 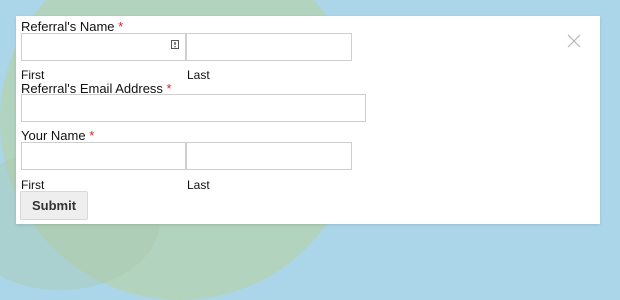 I want to click on your-first-name-input, so click(x=103, y=156).